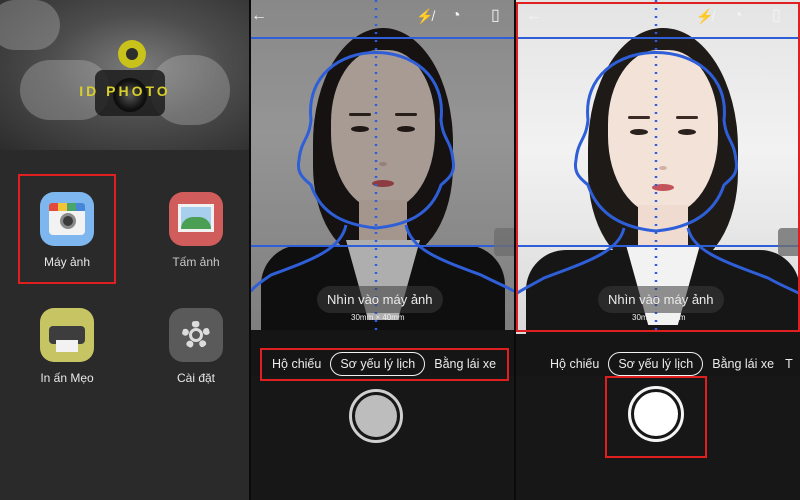 Image resolution: width=800 pixels, height=500 pixels. I want to click on camera-controls, so click(382, 438).